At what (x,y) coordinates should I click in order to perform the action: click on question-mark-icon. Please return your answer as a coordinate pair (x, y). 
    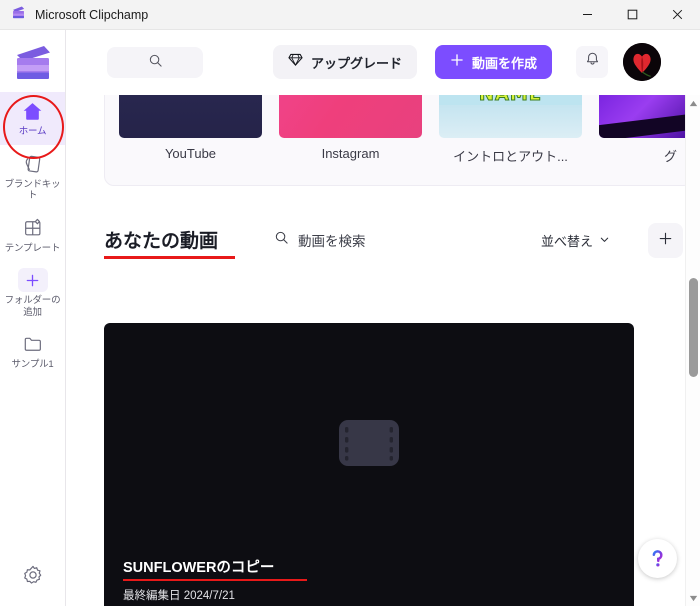
    Looking at the image, I should click on (657, 558).